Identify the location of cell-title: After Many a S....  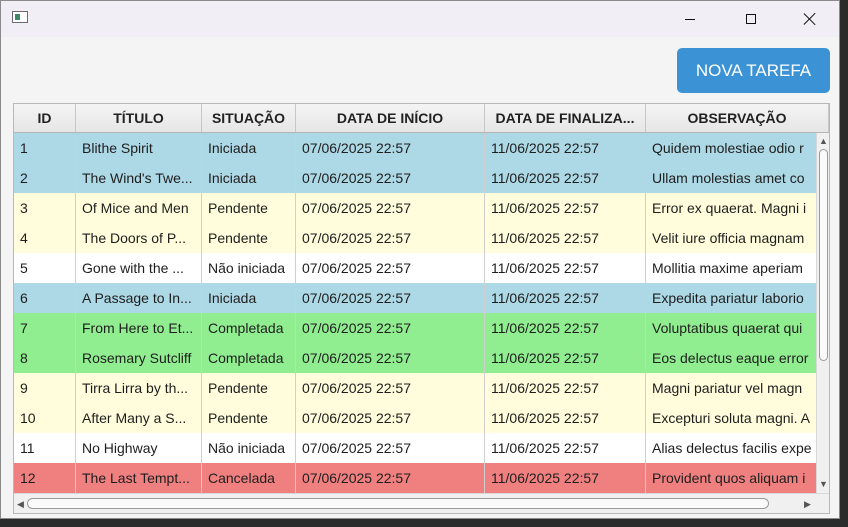
(139, 418).